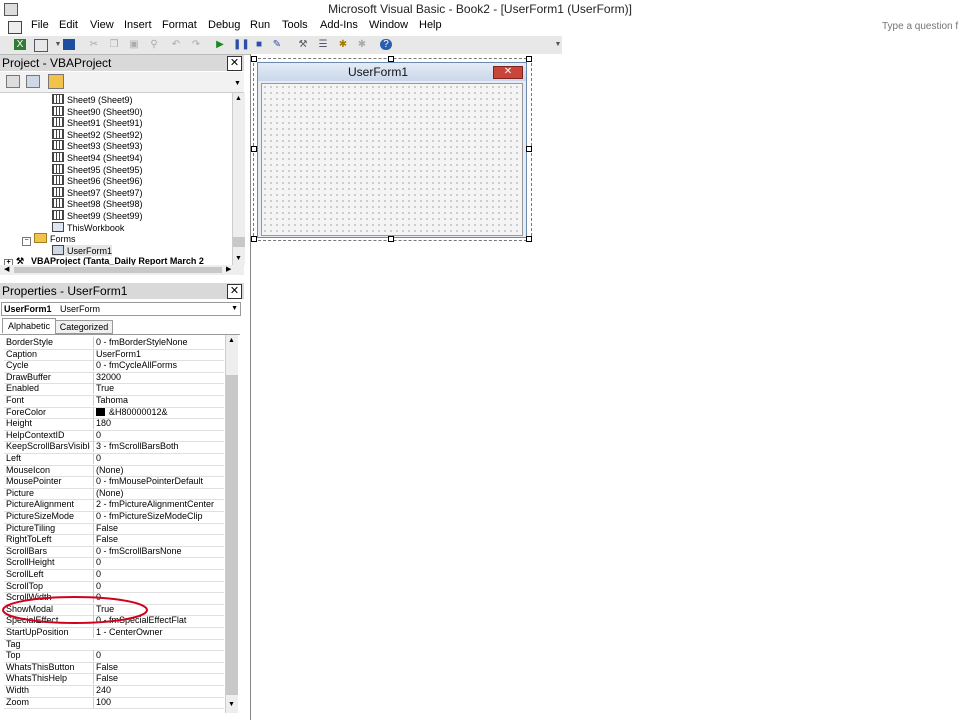 Image resolution: width=960 pixels, height=720 pixels. I want to click on userform-window: UserForm1 ✕, so click(392, 150).